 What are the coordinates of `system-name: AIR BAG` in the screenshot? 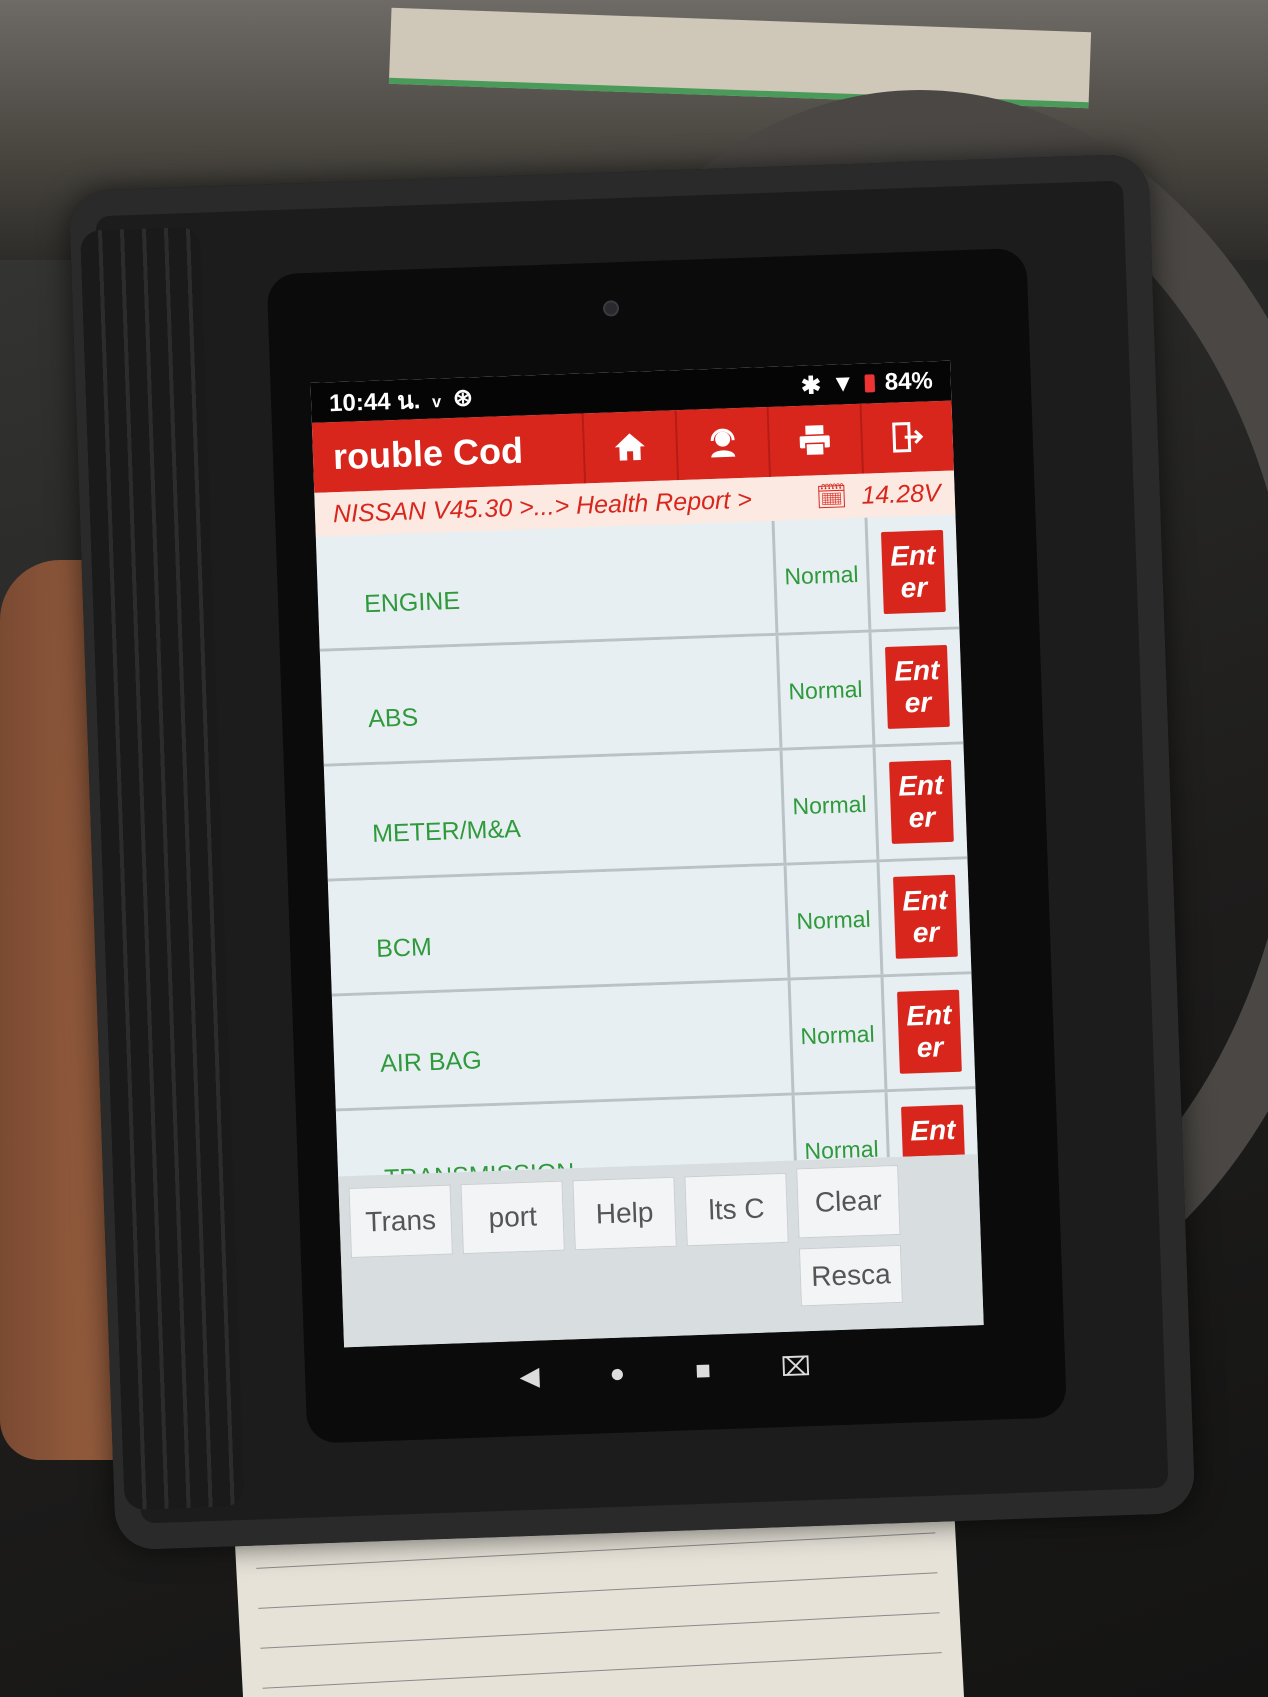 It's located at (563, 1044).